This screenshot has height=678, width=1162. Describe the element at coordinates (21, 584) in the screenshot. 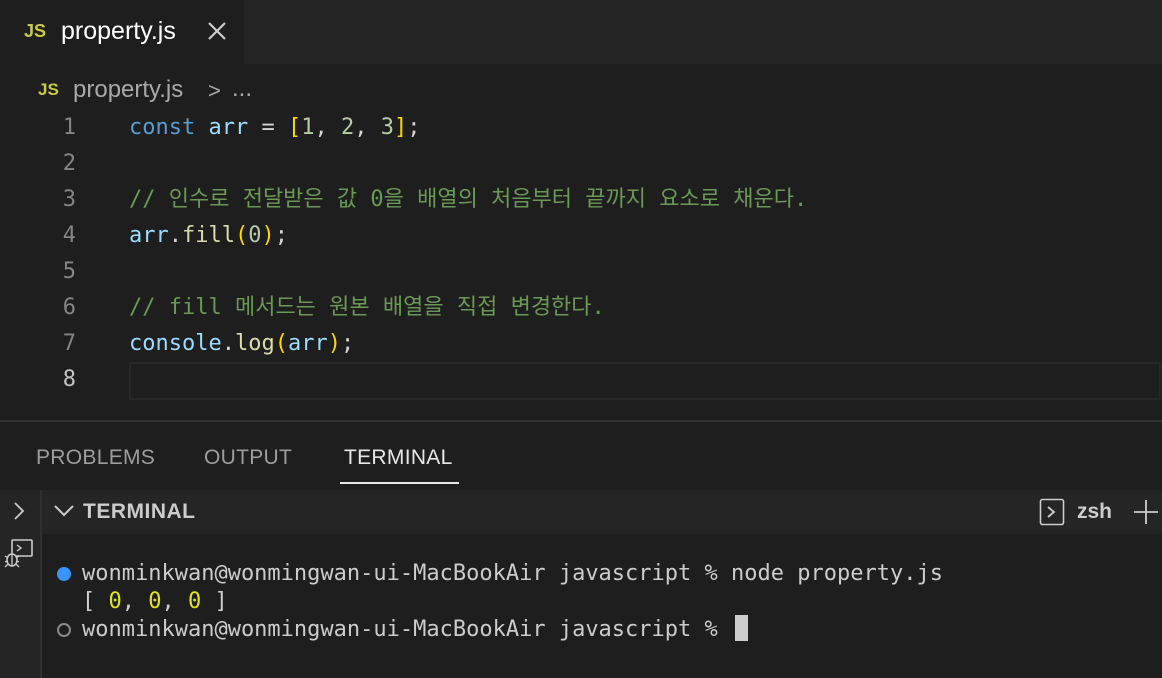

I see `panel-side-bar` at that location.